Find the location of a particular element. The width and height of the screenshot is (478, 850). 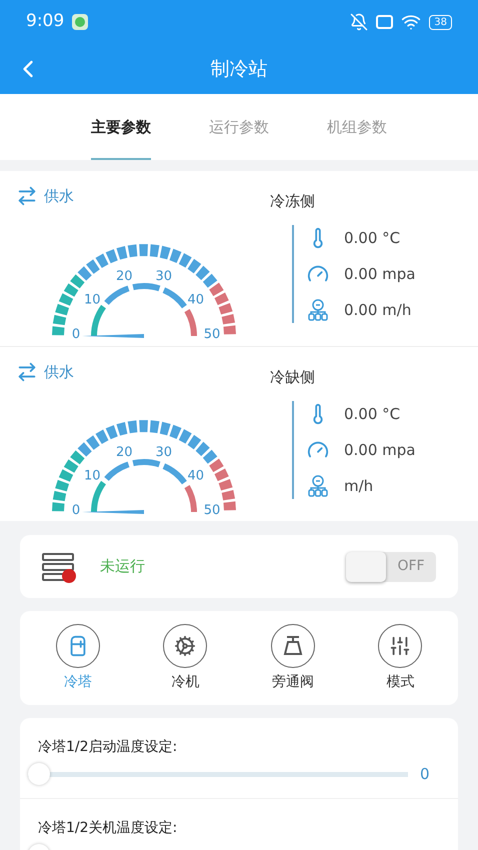

sliders-icon is located at coordinates (400, 645).